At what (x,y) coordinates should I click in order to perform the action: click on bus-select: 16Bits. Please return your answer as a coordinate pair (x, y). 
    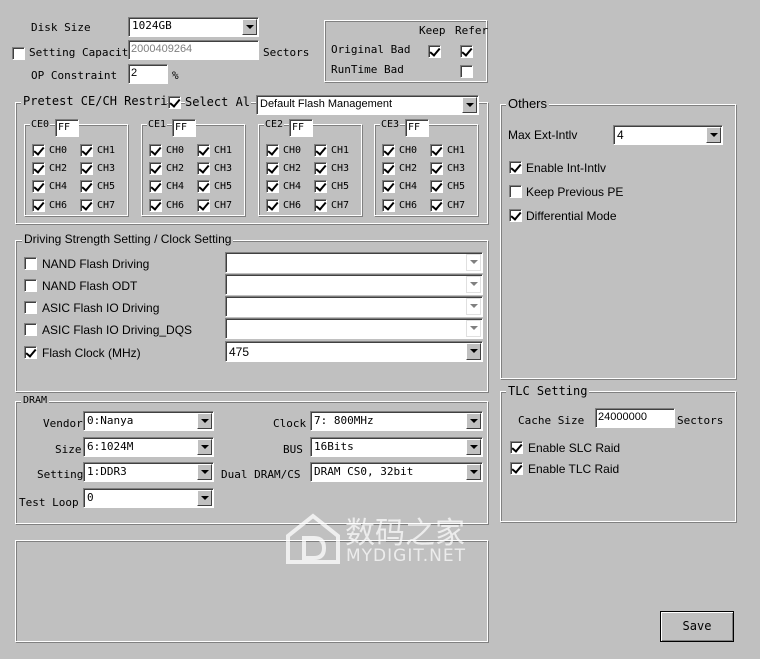
    Looking at the image, I should click on (396, 447).